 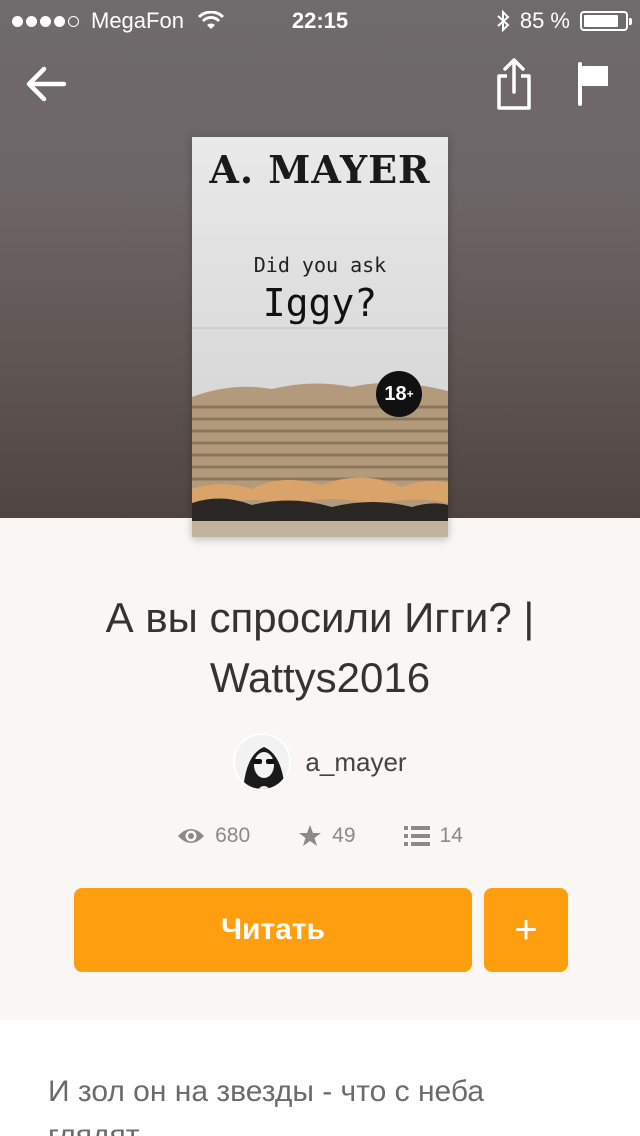 I want to click on author-avatar-image, so click(x=262, y=762).